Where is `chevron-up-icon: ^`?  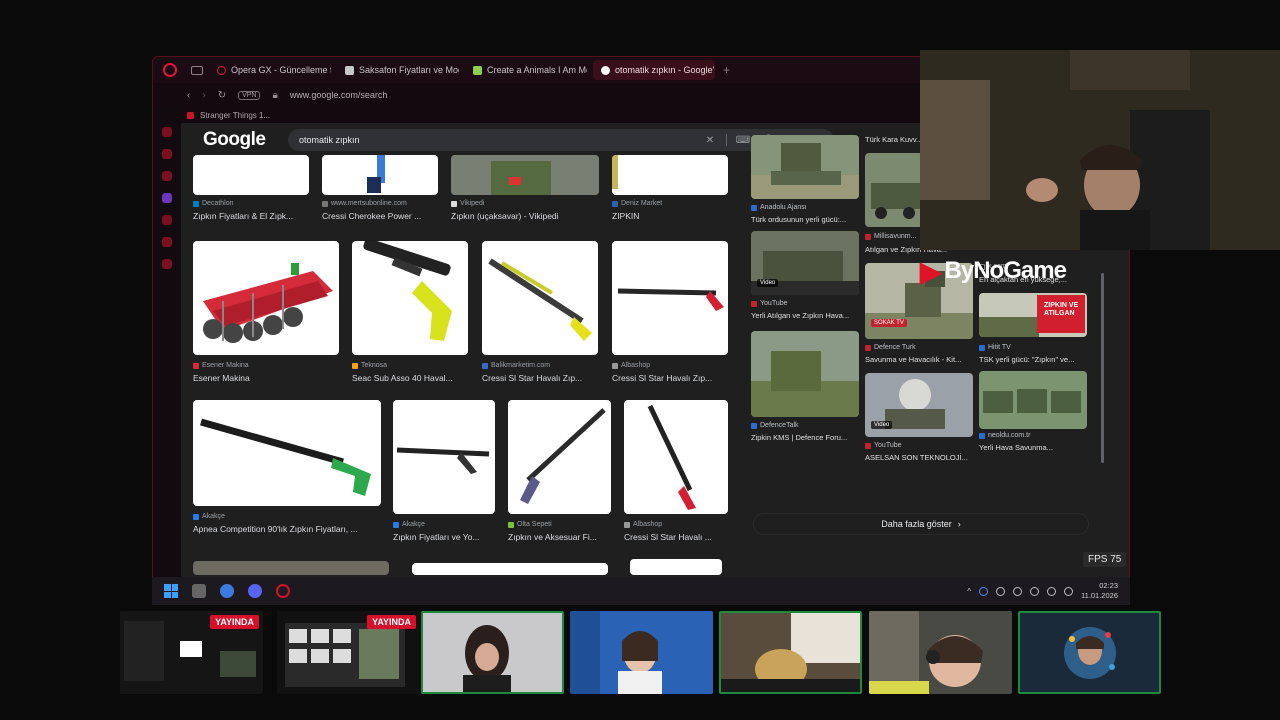 chevron-up-icon: ^ is located at coordinates (969, 591).